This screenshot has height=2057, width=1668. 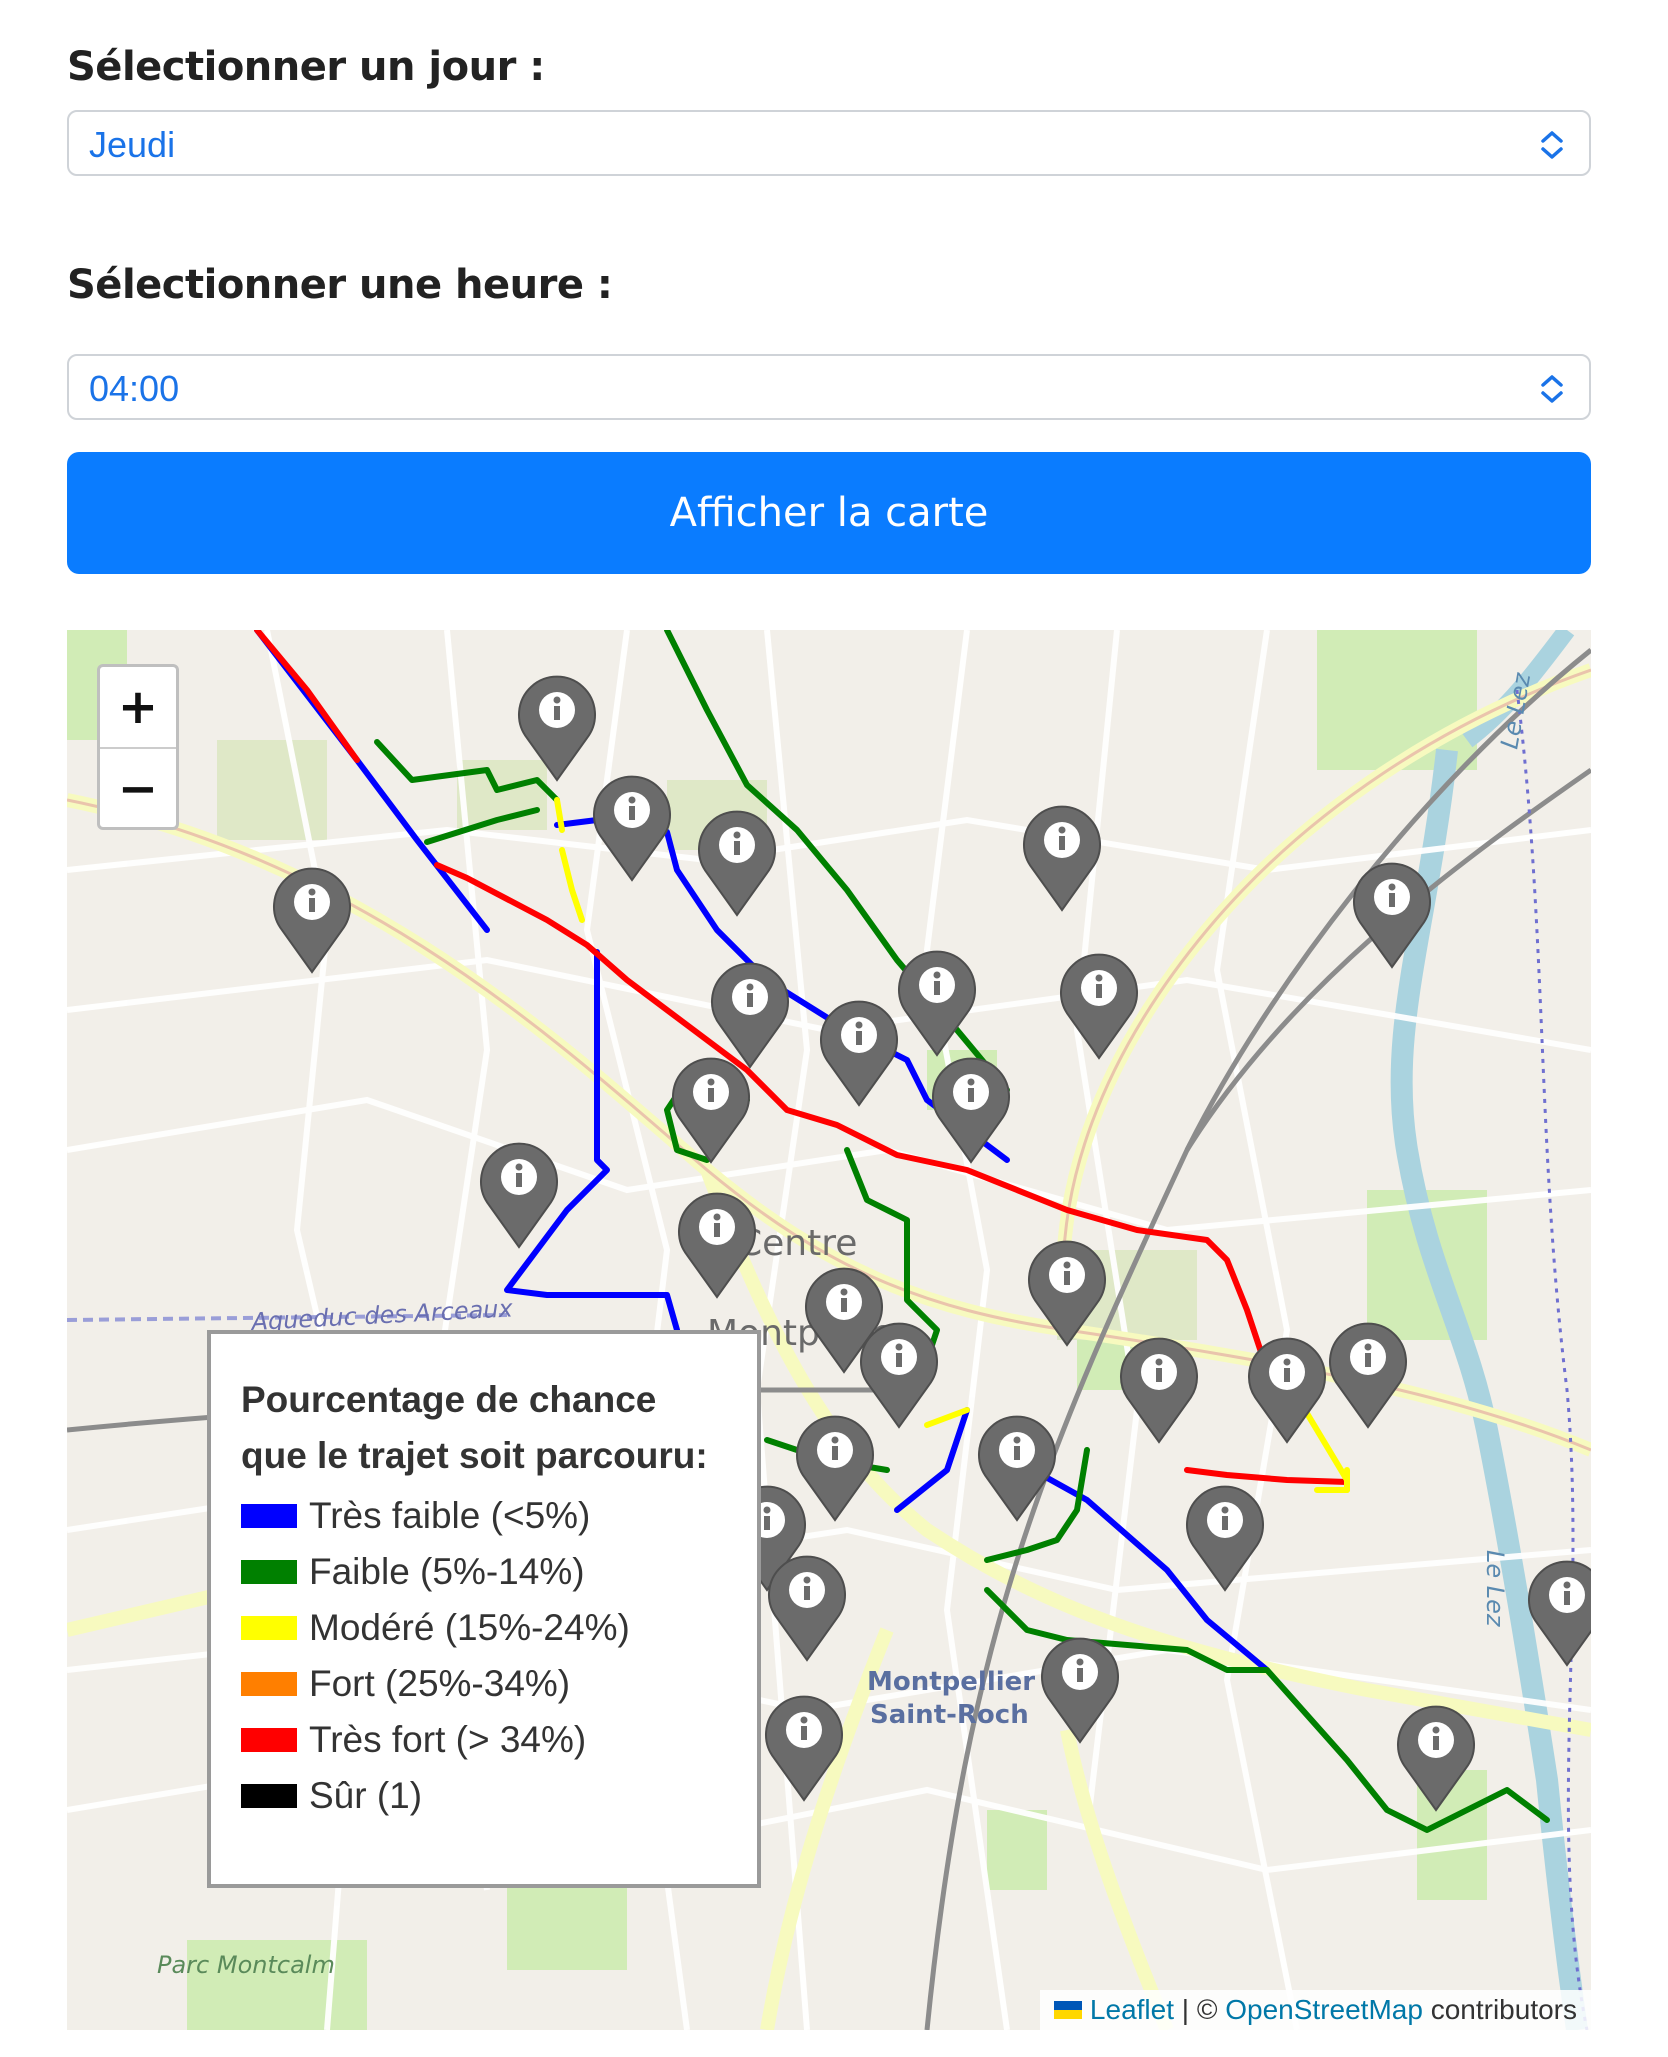 What do you see at coordinates (1499, 2009) in the screenshot?
I see `attribution-suffix: contributors` at bounding box center [1499, 2009].